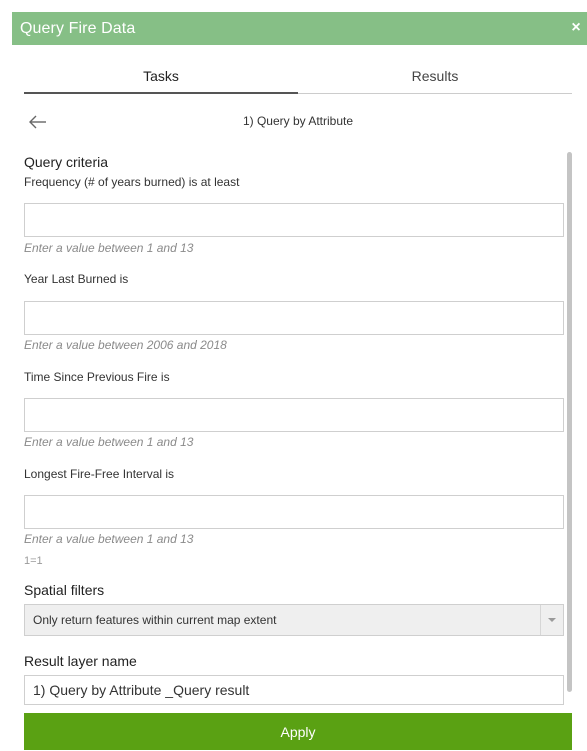 This screenshot has height=751, width=587. I want to click on close-icon: ×, so click(576, 28).